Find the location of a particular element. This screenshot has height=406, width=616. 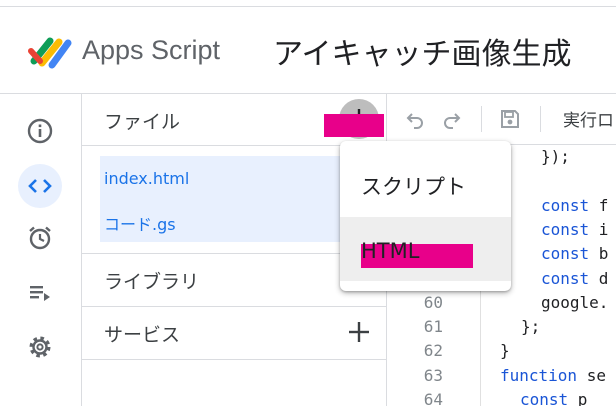

code-line: google. is located at coordinates (575, 302).